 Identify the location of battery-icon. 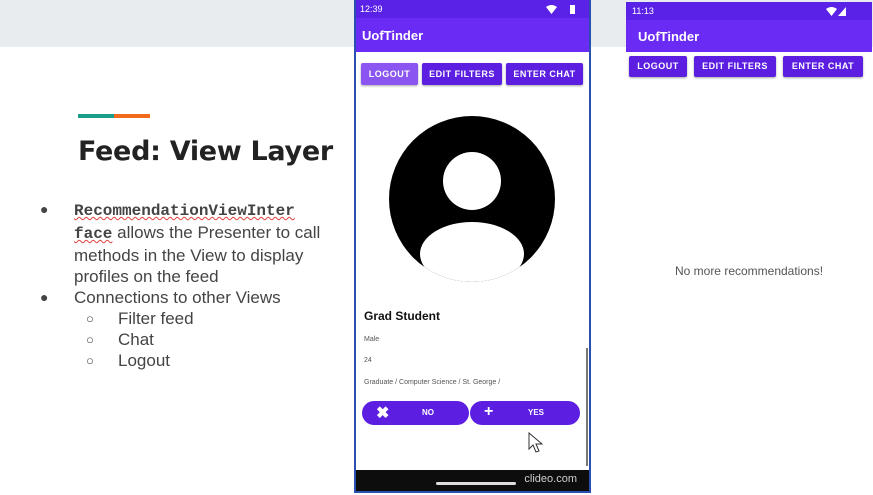
(572, 9).